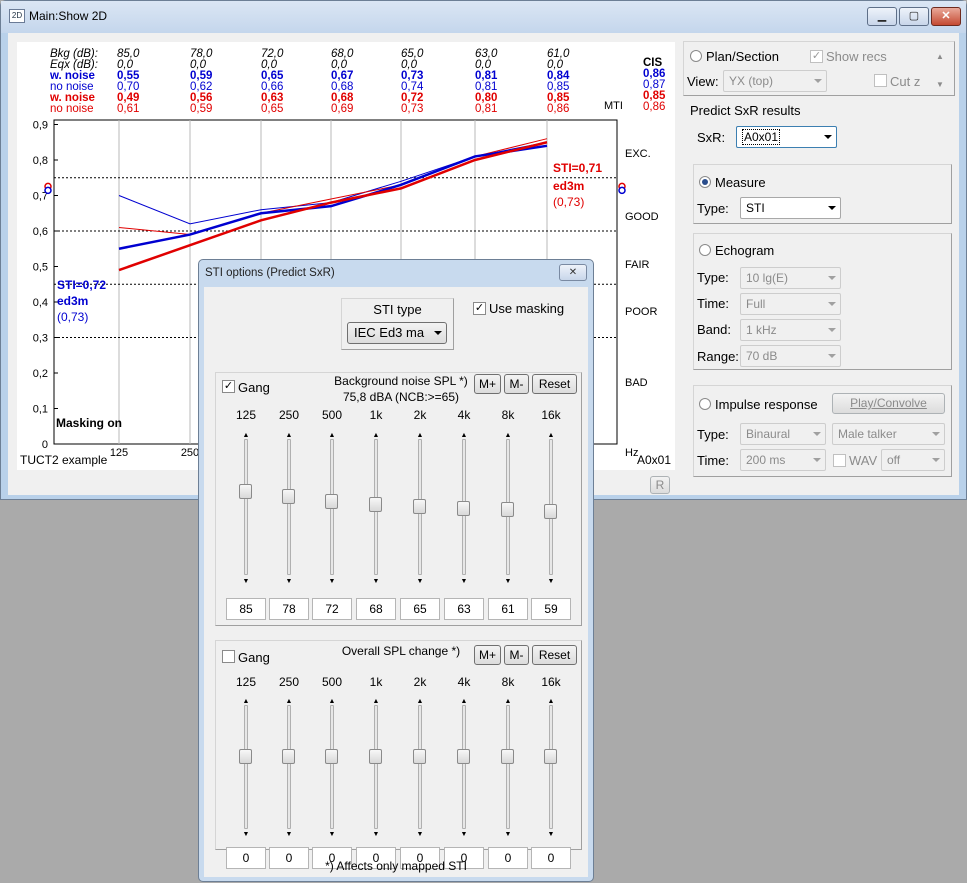 The width and height of the screenshot is (967, 883). Describe the element at coordinates (914, 16) in the screenshot. I see `maximize-button: ▢` at that location.